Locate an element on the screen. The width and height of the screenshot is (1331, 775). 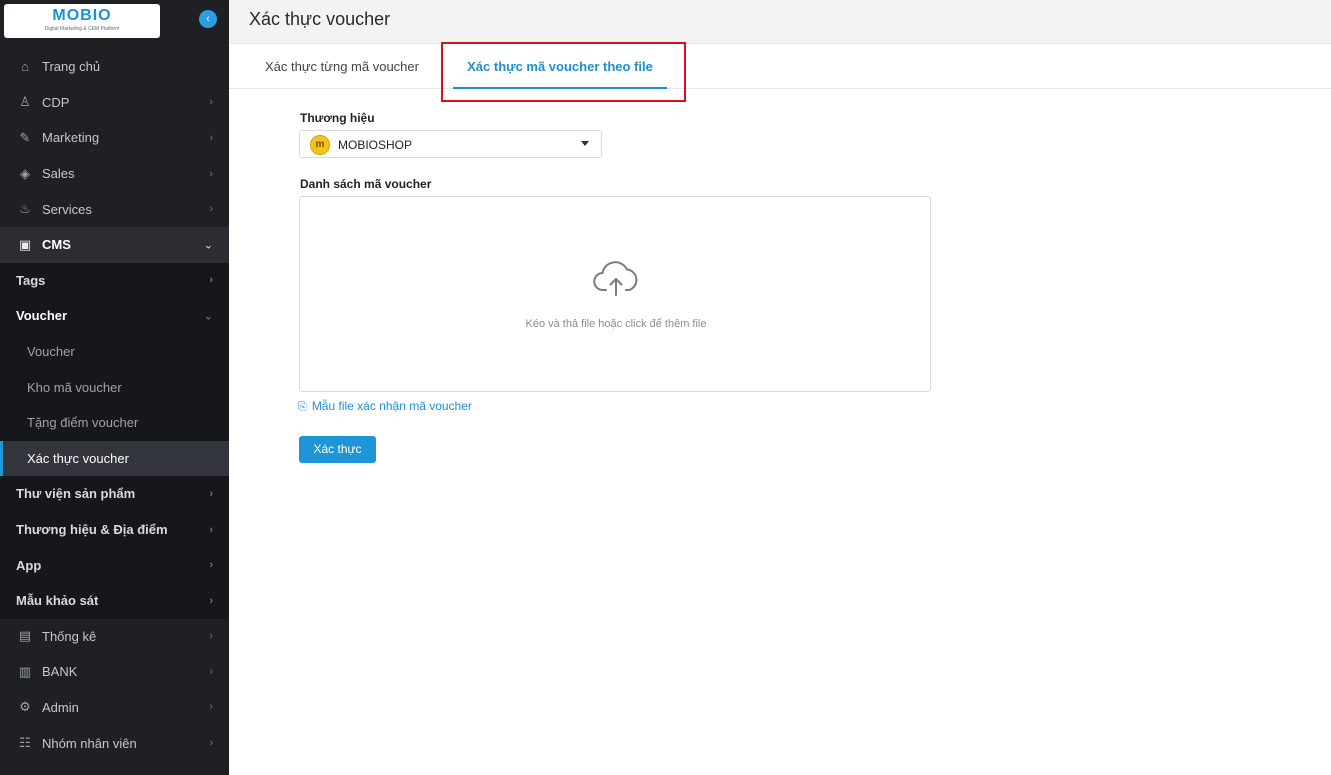
logo: MOBIO Digital Marketing & CEM Platform is located at coordinates (82, 21).